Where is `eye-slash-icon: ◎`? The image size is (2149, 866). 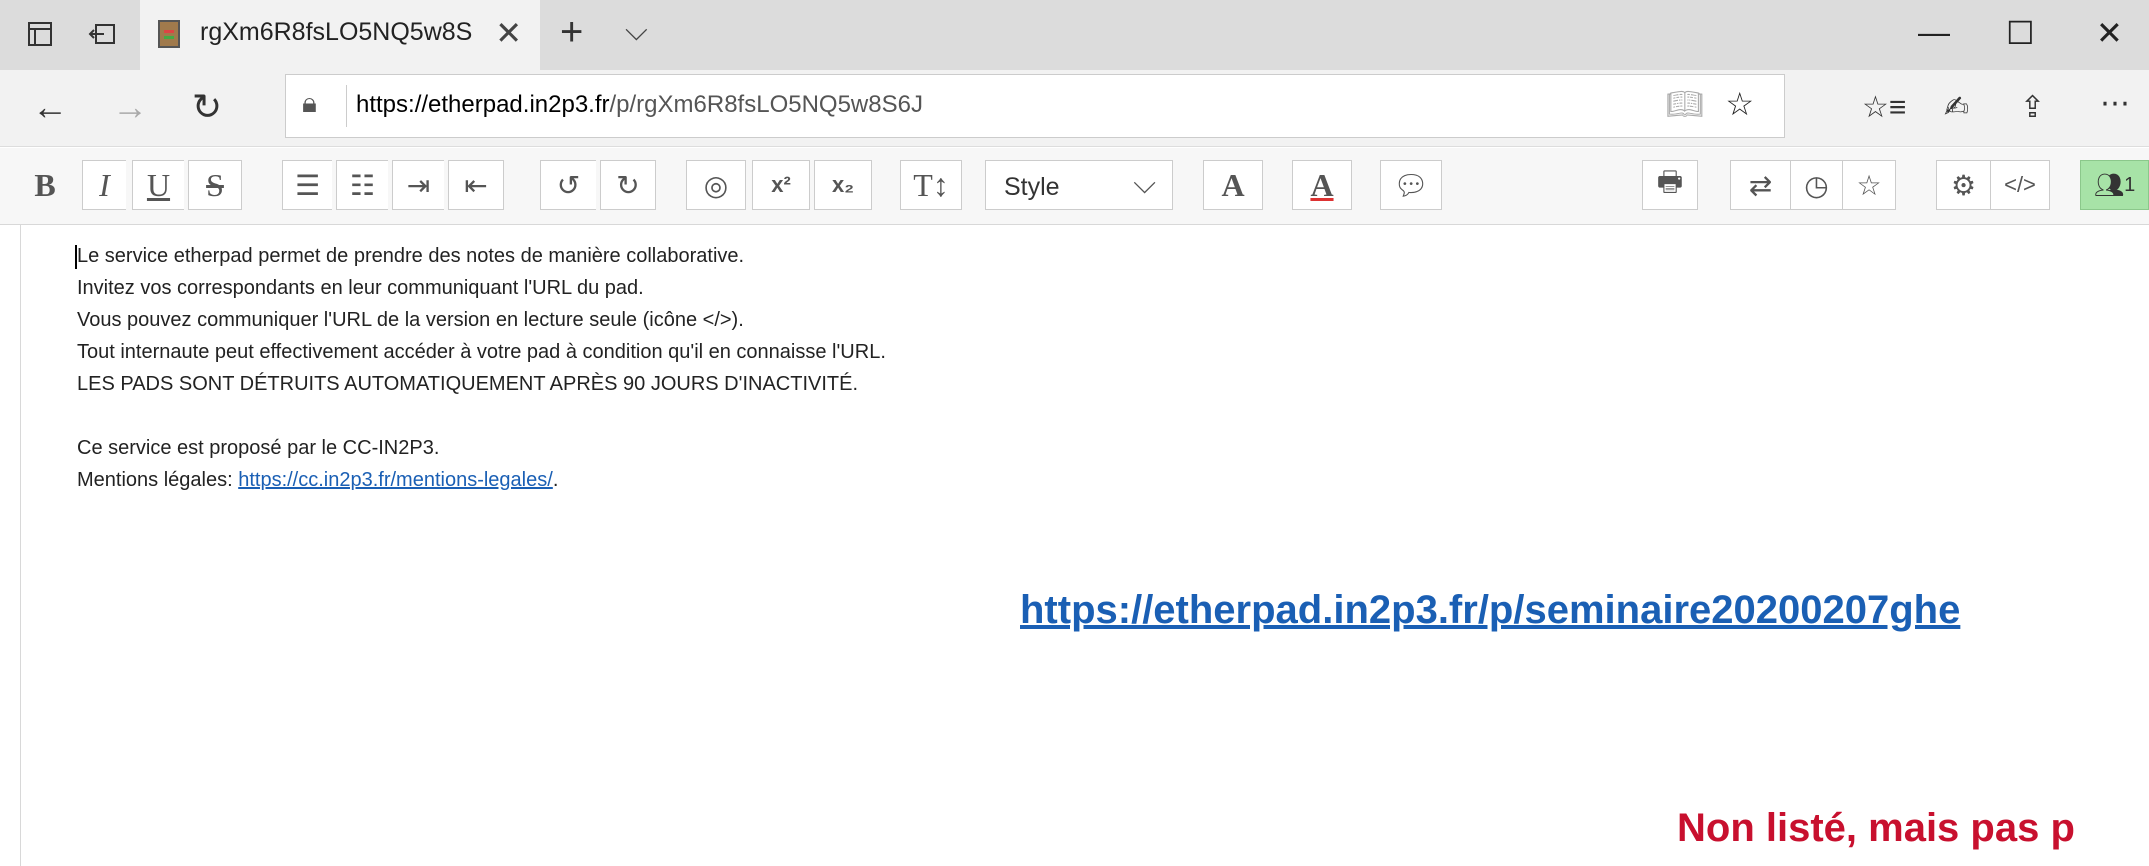
eye-slash-icon: ◎ is located at coordinates (716, 185).